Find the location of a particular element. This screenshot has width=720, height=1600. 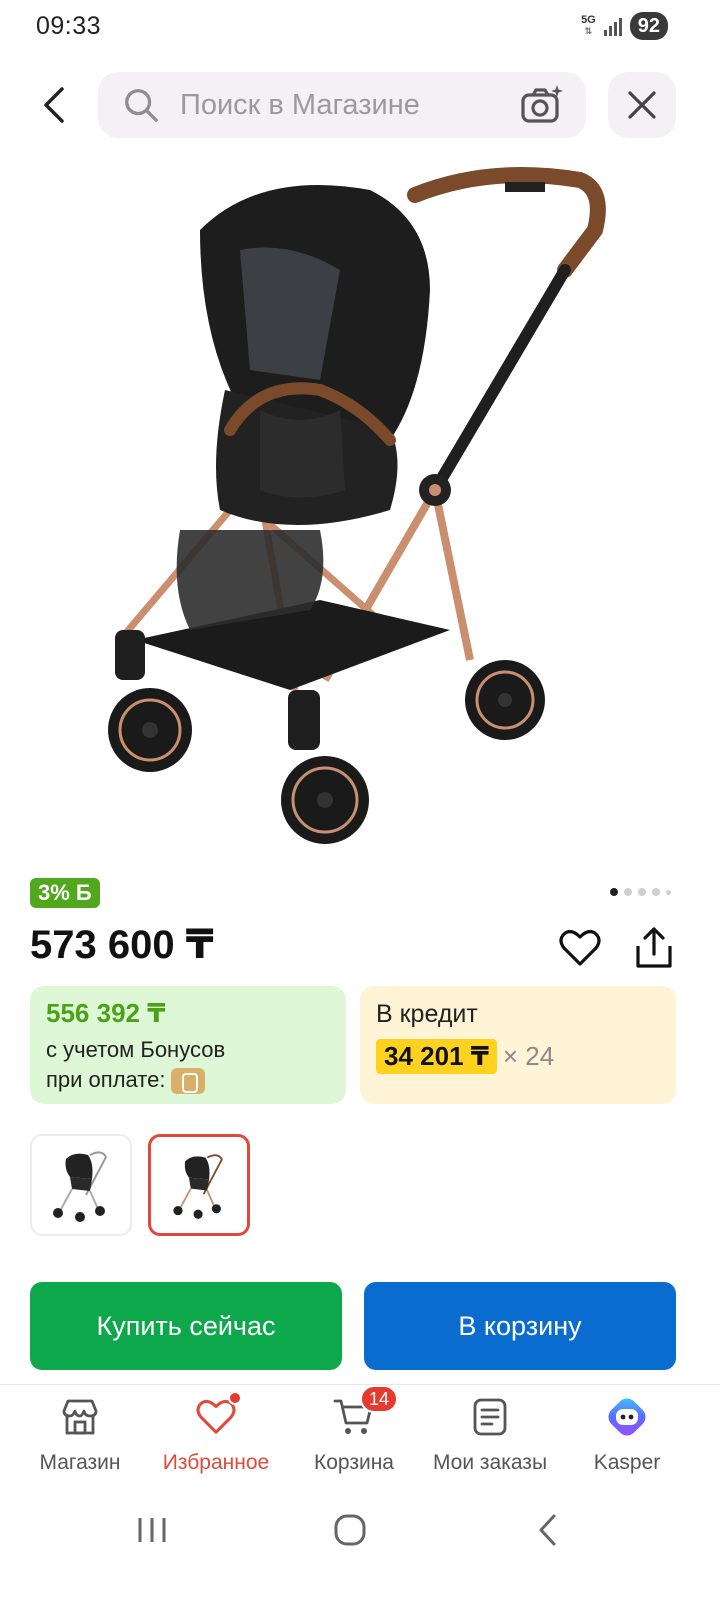

status-icons: 5G ⇅ 92 is located at coordinates (624, 26).